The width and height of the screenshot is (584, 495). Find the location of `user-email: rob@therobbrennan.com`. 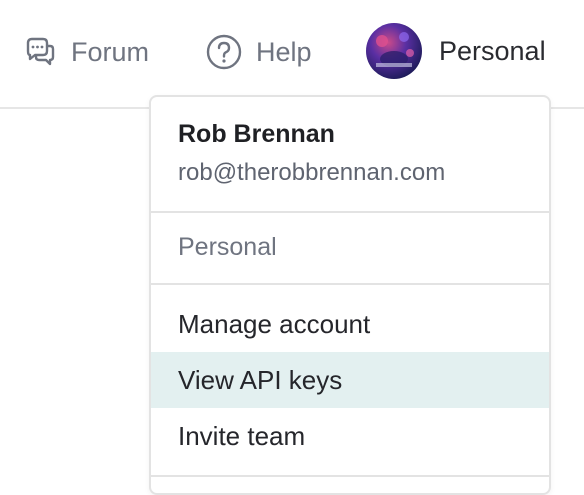

user-email: rob@therobbrennan.com is located at coordinates (312, 172).